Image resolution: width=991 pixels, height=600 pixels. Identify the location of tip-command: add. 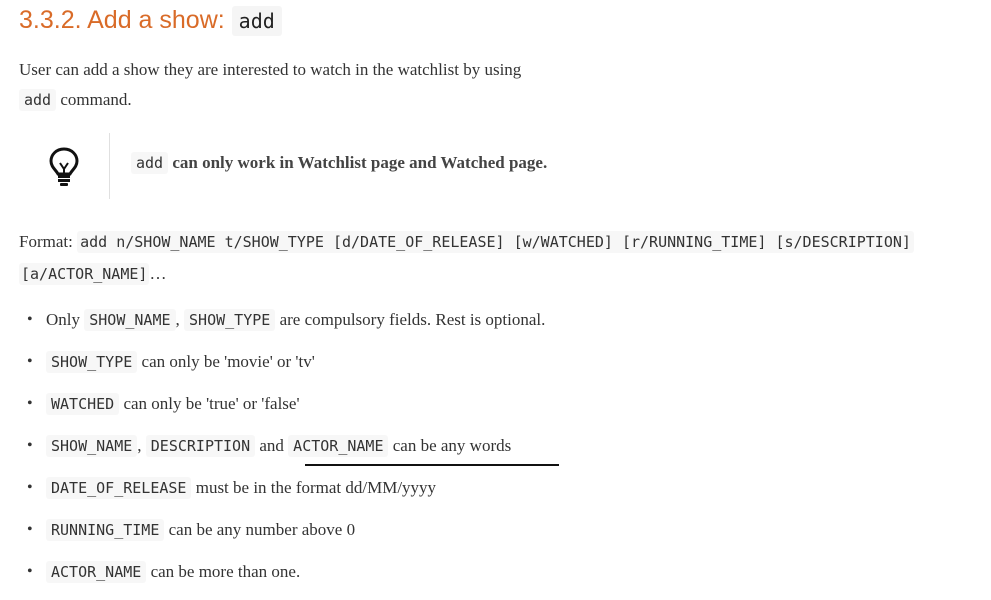
(150, 163).